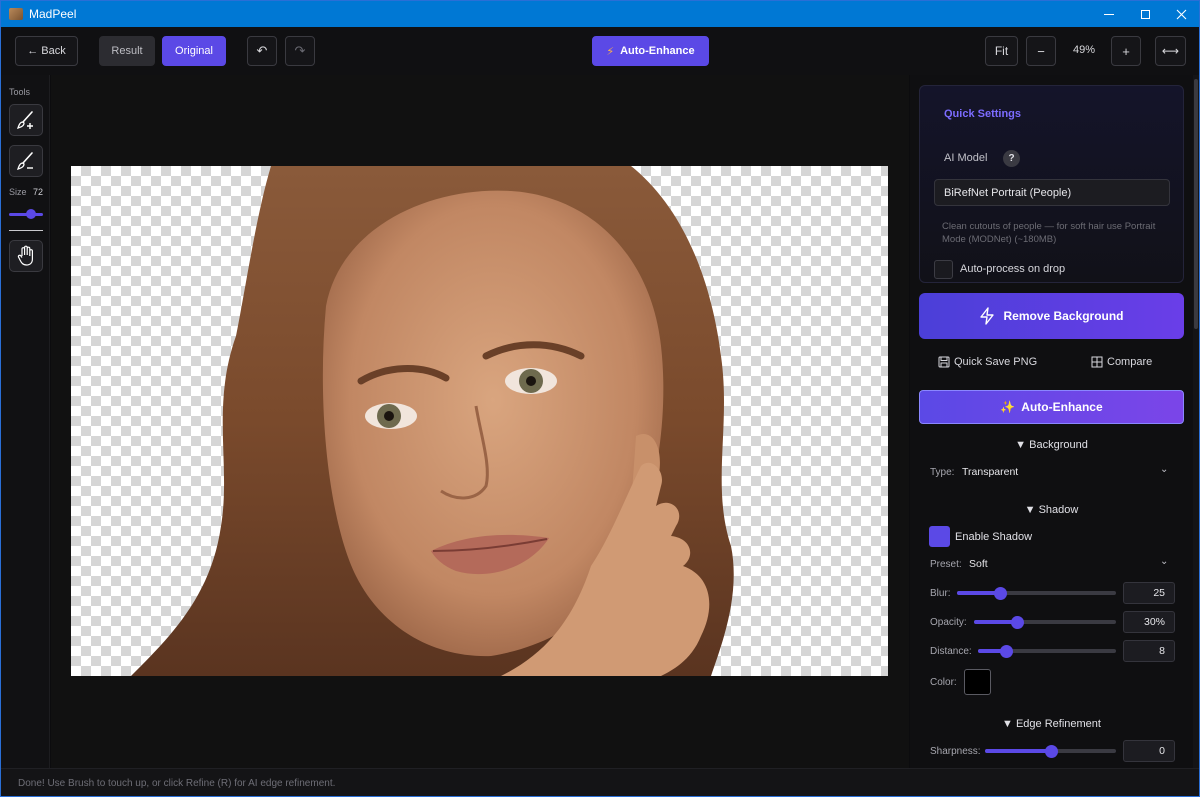 The image size is (1200, 797). I want to click on brush-add-icon, so click(24, 120).